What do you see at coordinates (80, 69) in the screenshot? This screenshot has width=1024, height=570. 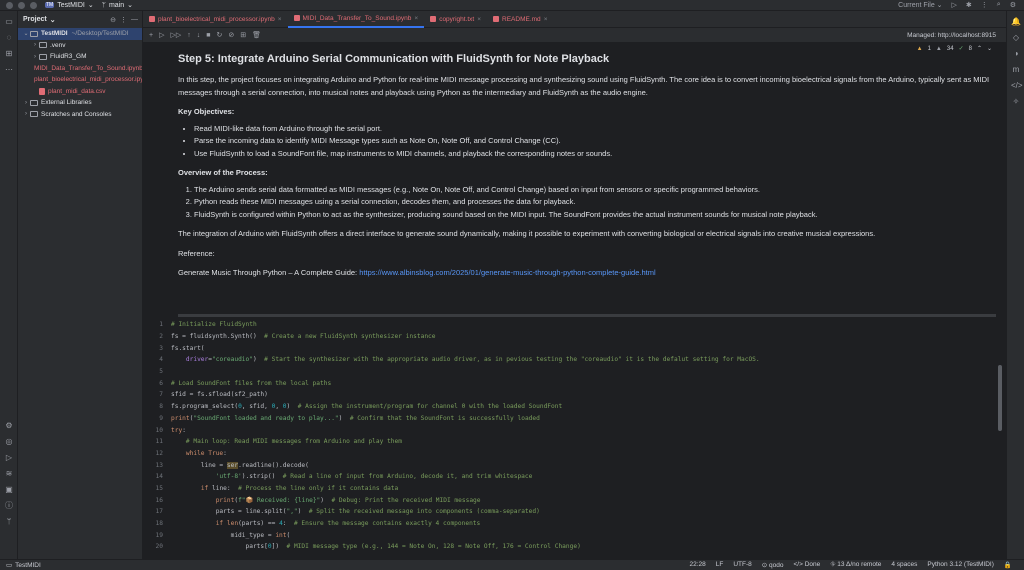 I see `tree-item: MIDI_Data_Transfer_To_Sound.ipynb` at bounding box center [80, 69].